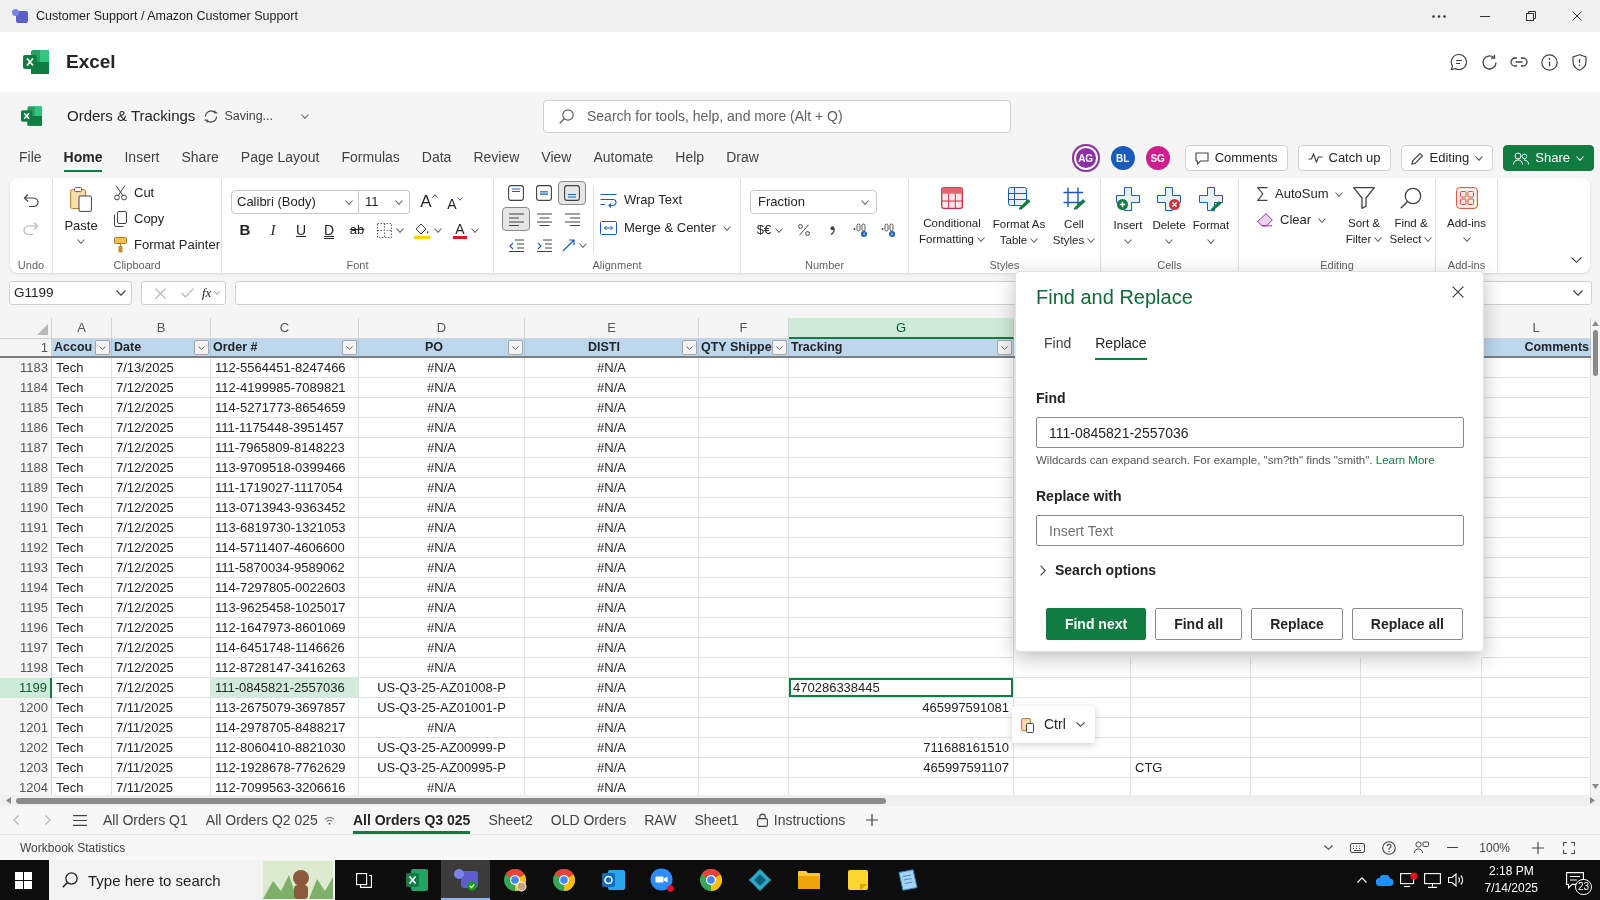 Image resolution: width=1600 pixels, height=900 pixels. Describe the element at coordinates (273, 230) in the screenshot. I see `italic-button: I` at that location.